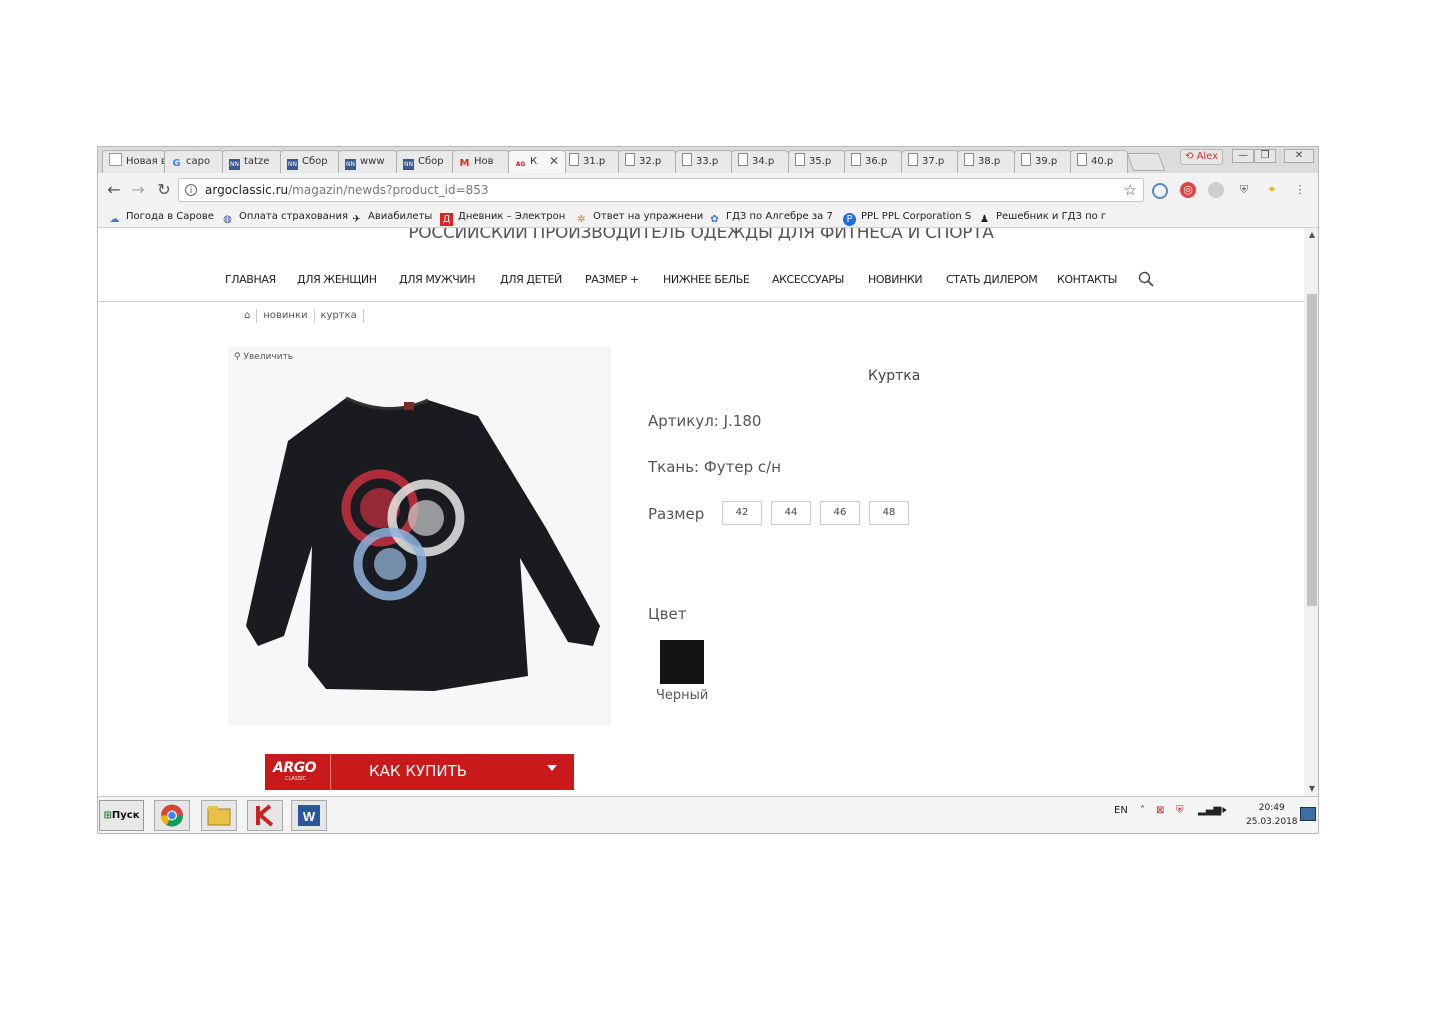 This screenshot has height=1024, width=1448. What do you see at coordinates (706, 279) in the screenshot?
I see `menu-item: НИЖНЕЕ БЕЛЬЕ` at bounding box center [706, 279].